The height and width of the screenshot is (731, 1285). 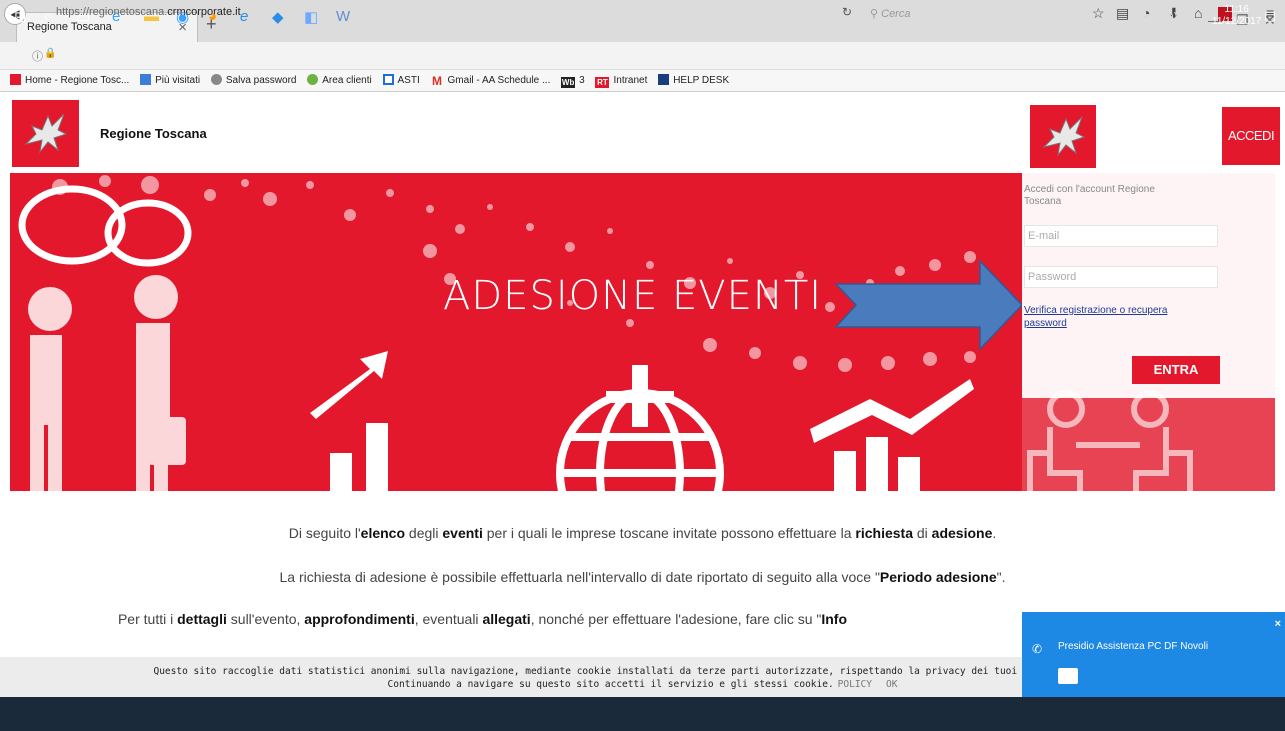 I want to click on folder-icon, so click(x=146, y=79).